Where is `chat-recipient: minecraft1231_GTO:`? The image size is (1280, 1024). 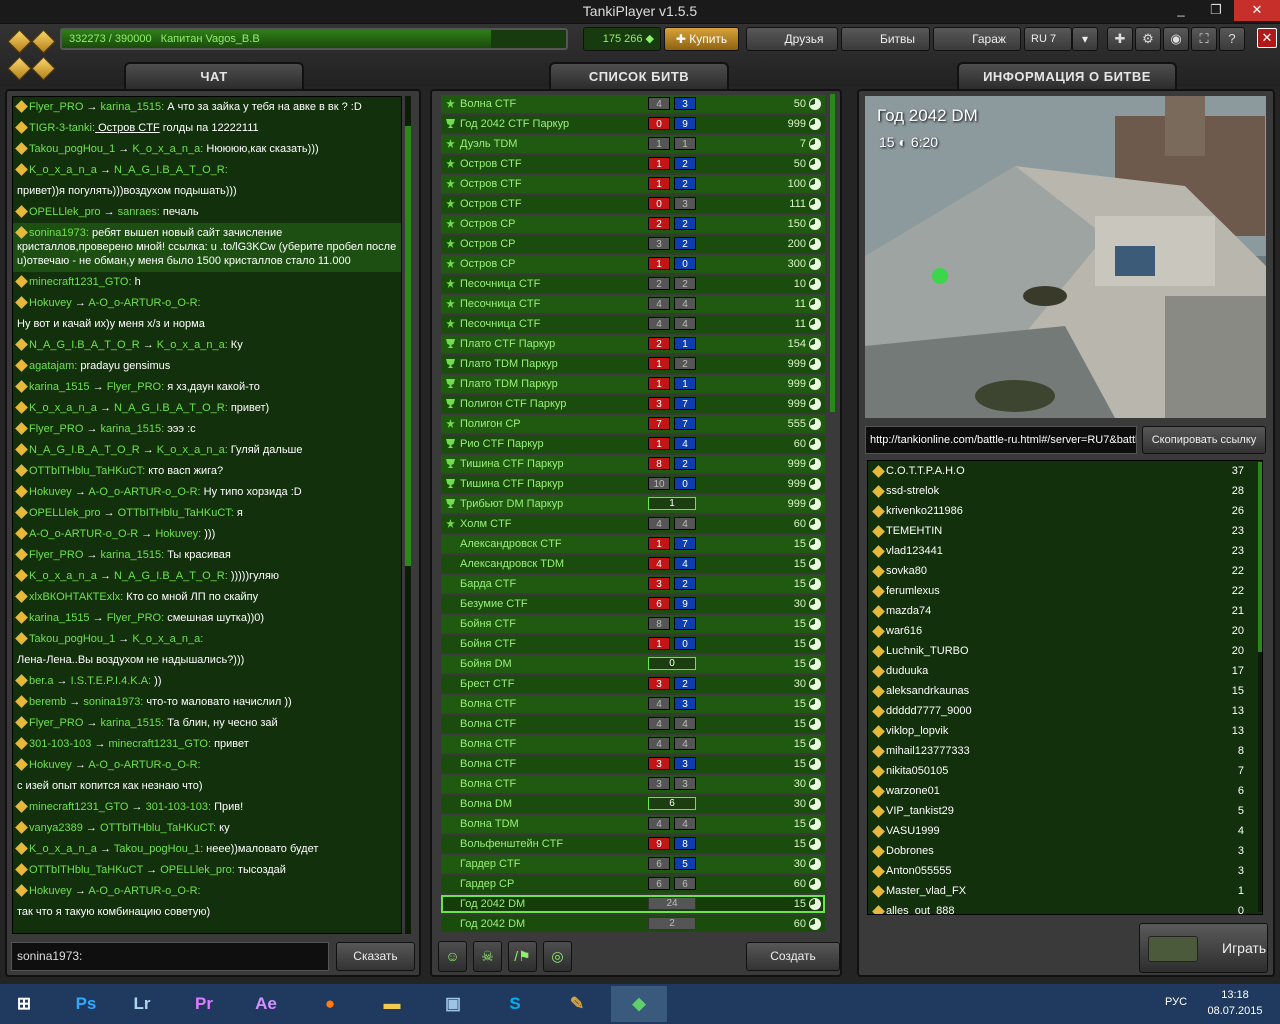
chat-recipient: minecraft1231_GTO: is located at coordinates (160, 744).